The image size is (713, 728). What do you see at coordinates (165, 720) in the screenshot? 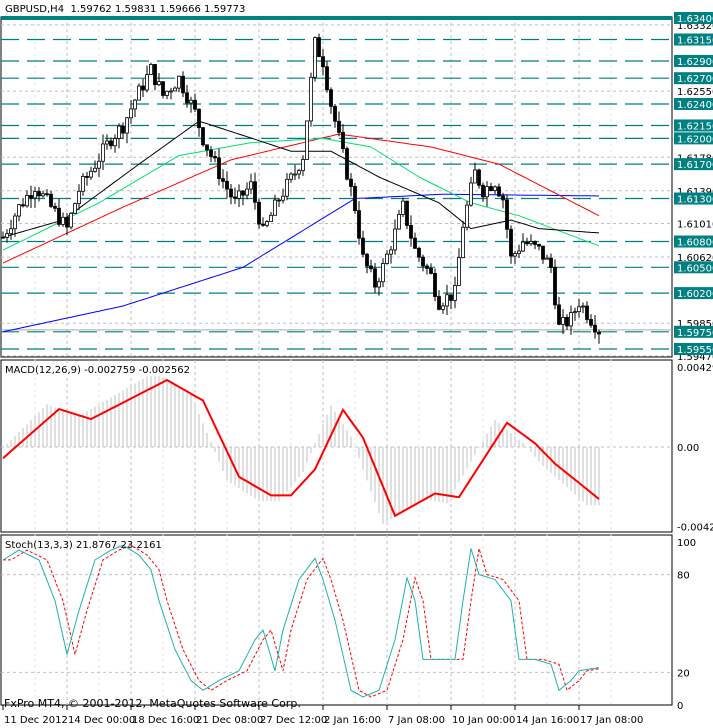
I see `x-tick-label: 18 Dec 16:00` at bounding box center [165, 720].